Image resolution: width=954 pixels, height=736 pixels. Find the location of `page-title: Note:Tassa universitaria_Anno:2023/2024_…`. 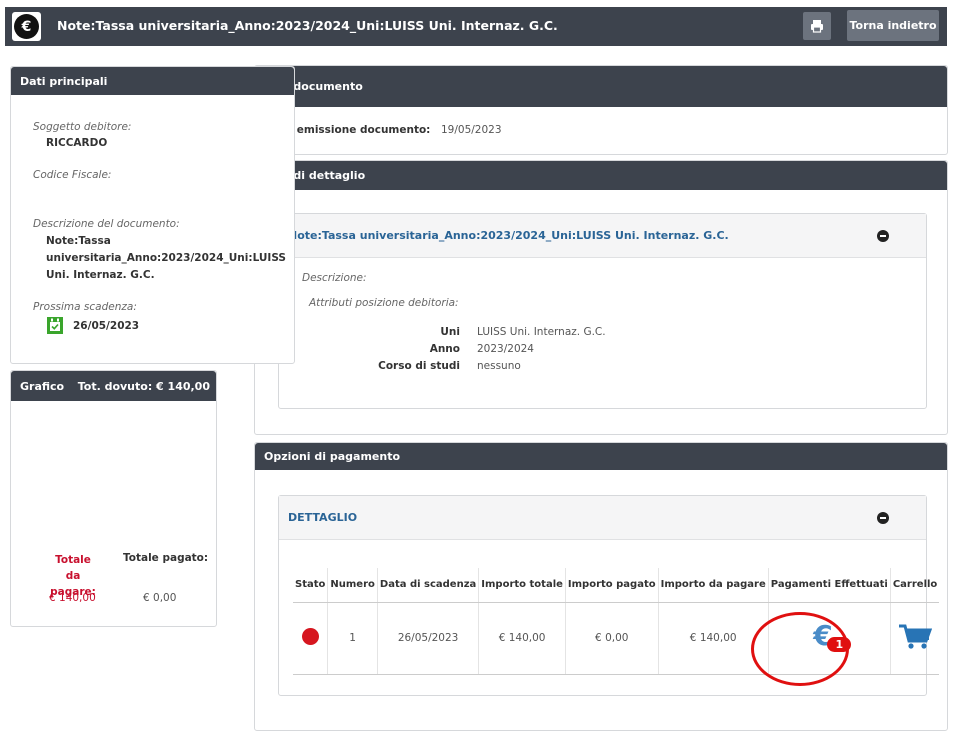

page-title: Note:Tassa universitaria_Anno:2023/2024_… is located at coordinates (307, 25).